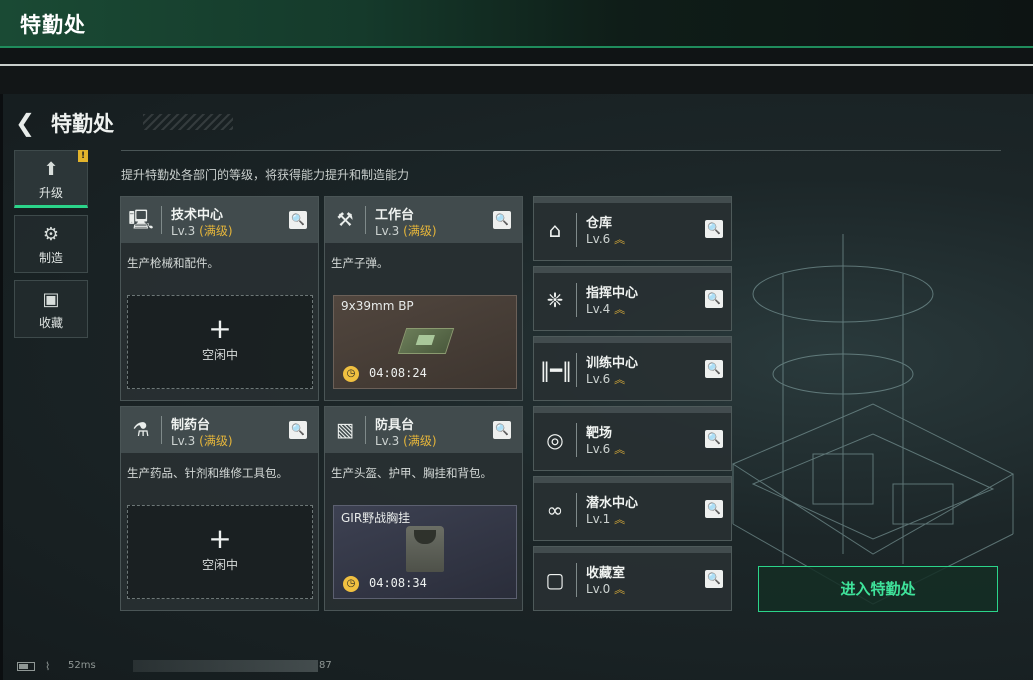 The width and height of the screenshot is (1033, 680). What do you see at coordinates (376, 518) in the screenshot?
I see `product-name: GIR野战胸挂` at bounding box center [376, 518].